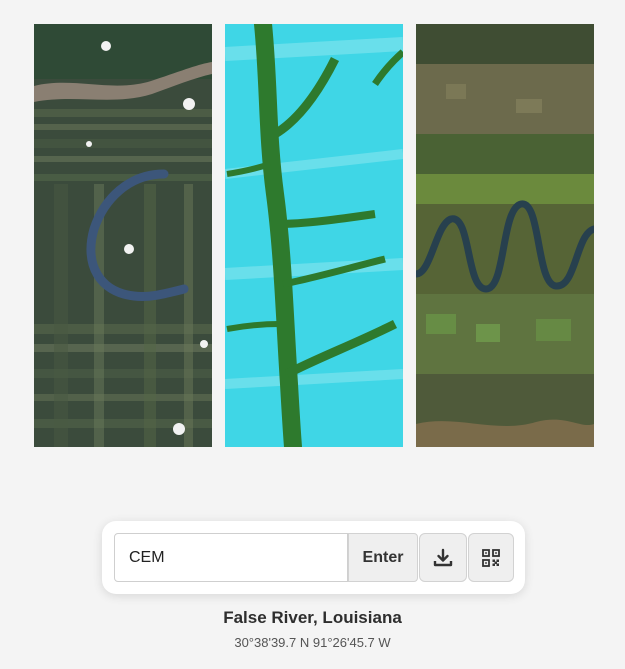  Describe the element at coordinates (312, 642) in the screenshot. I see `location-coordinates: 30°38'39.7 N 91°26'45.7 W` at that location.